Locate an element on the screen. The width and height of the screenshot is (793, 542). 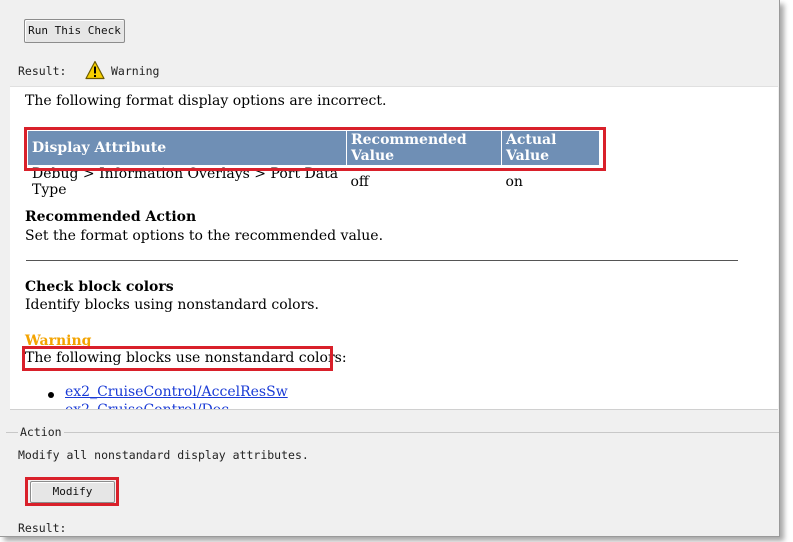
run-this-check-button: Run This Check is located at coordinates (74, 31).